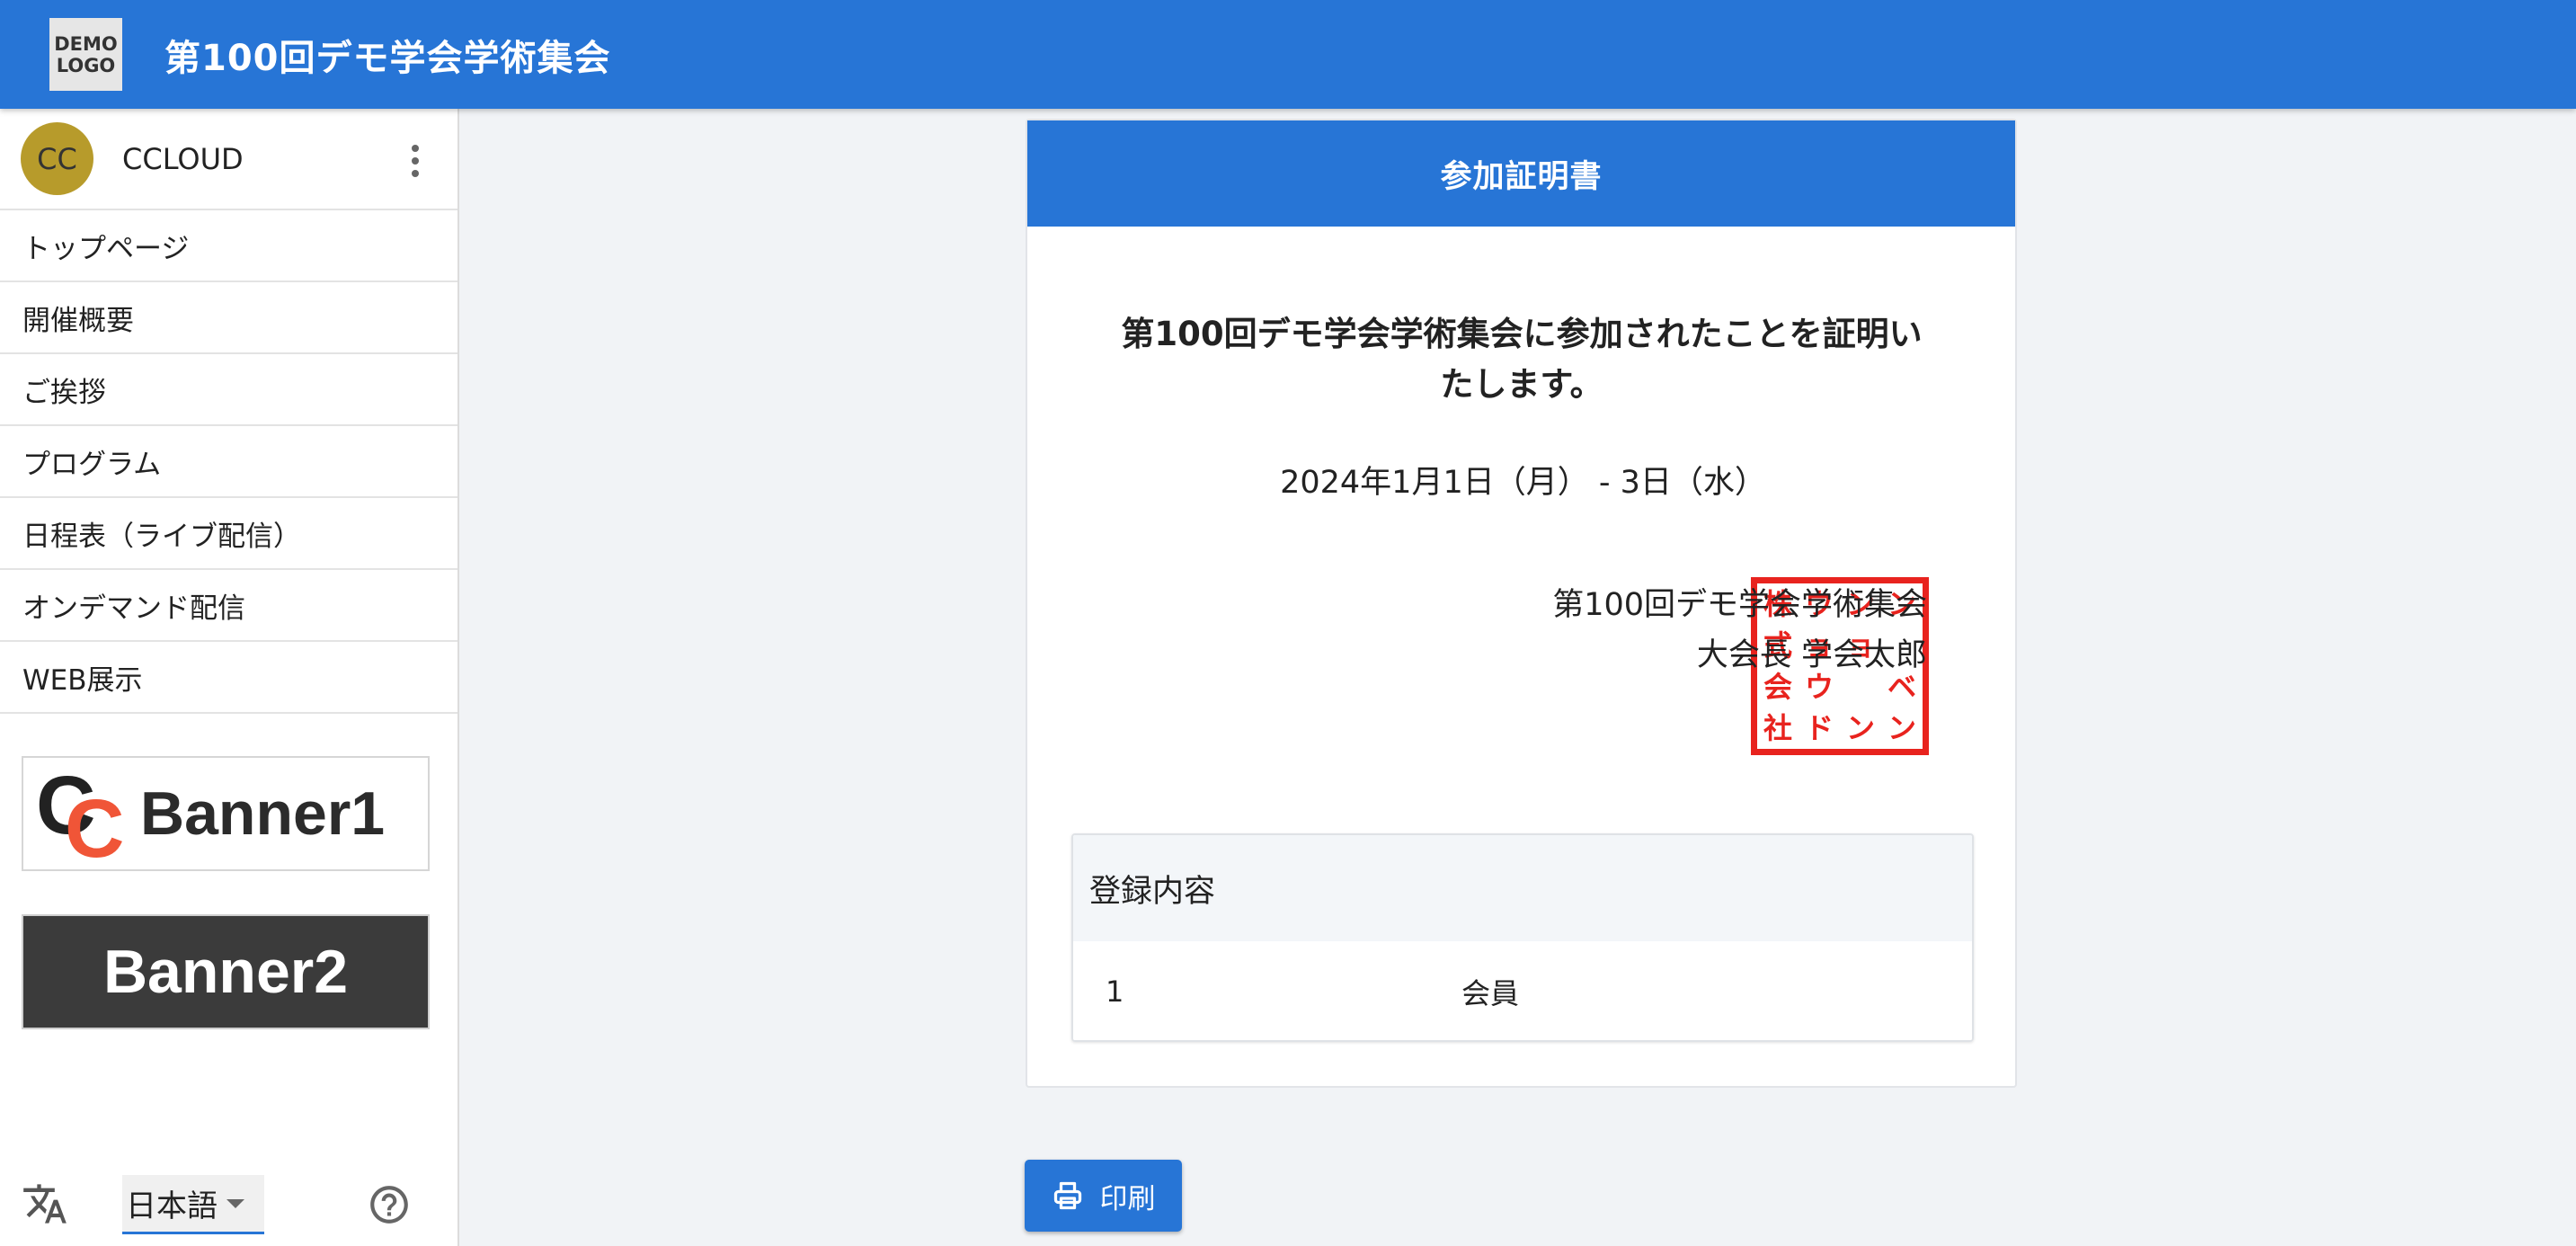 The height and width of the screenshot is (1246, 2576). I want to click on certificate-statement: 第100回デモ学会学術集会に参加されたことを証明いたします。, so click(1522, 360).